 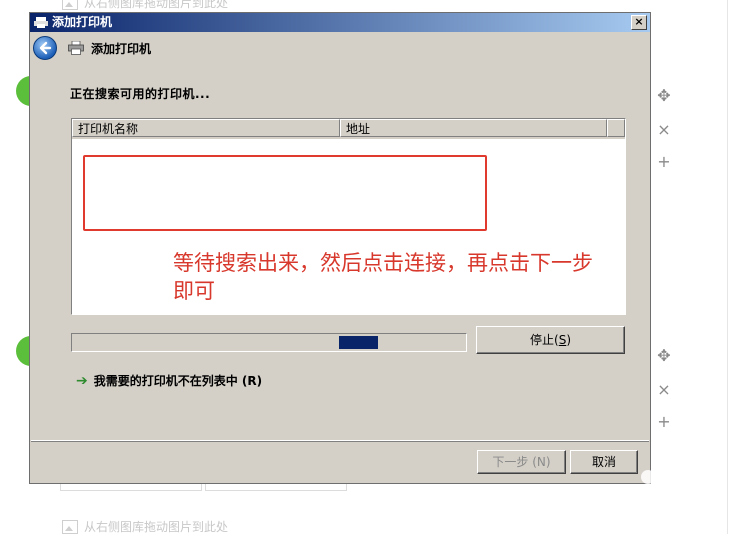 What do you see at coordinates (383, 277) in the screenshot?
I see `instruction-annotation: 等待搜索出来，然后点击连接，再点击下一步即可` at bounding box center [383, 277].